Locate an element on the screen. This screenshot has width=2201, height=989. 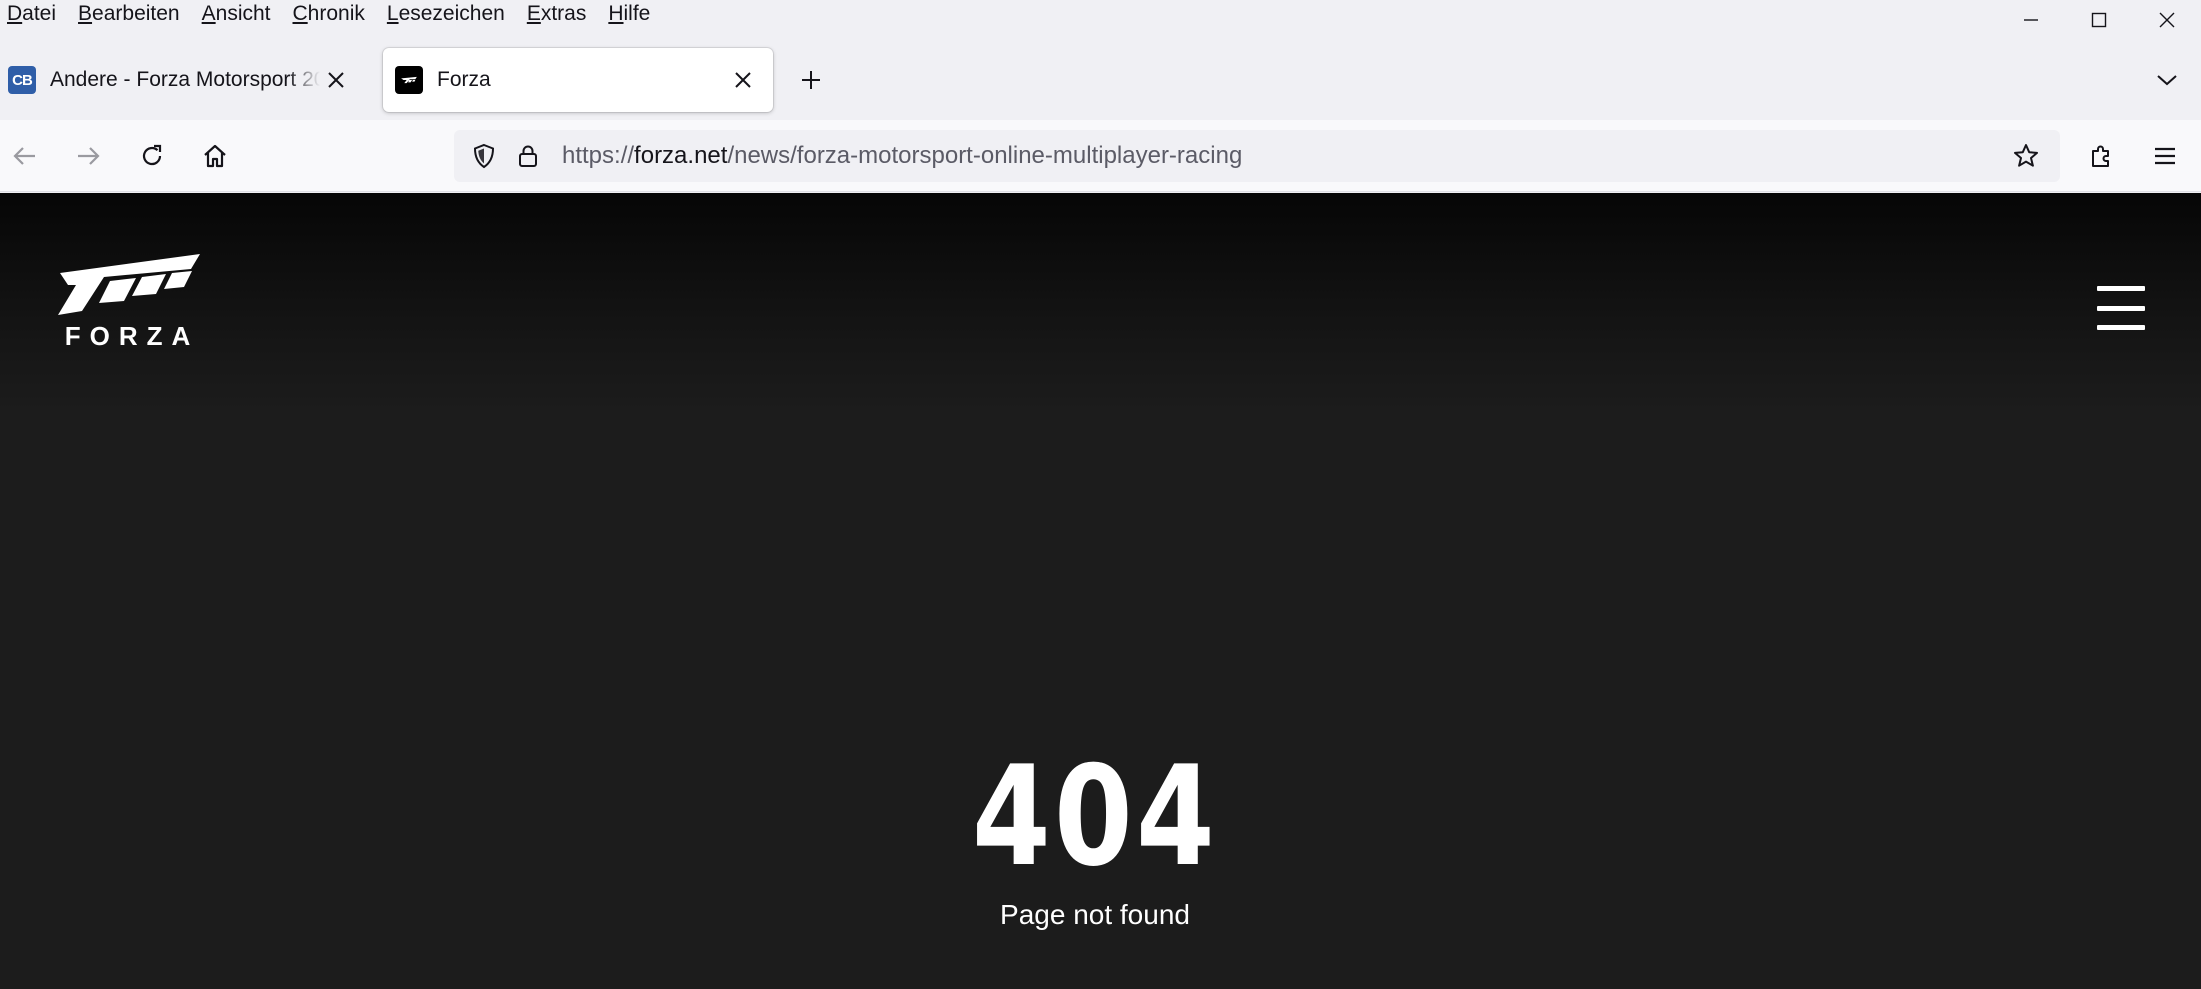
lock-icon is located at coordinates (528, 156).